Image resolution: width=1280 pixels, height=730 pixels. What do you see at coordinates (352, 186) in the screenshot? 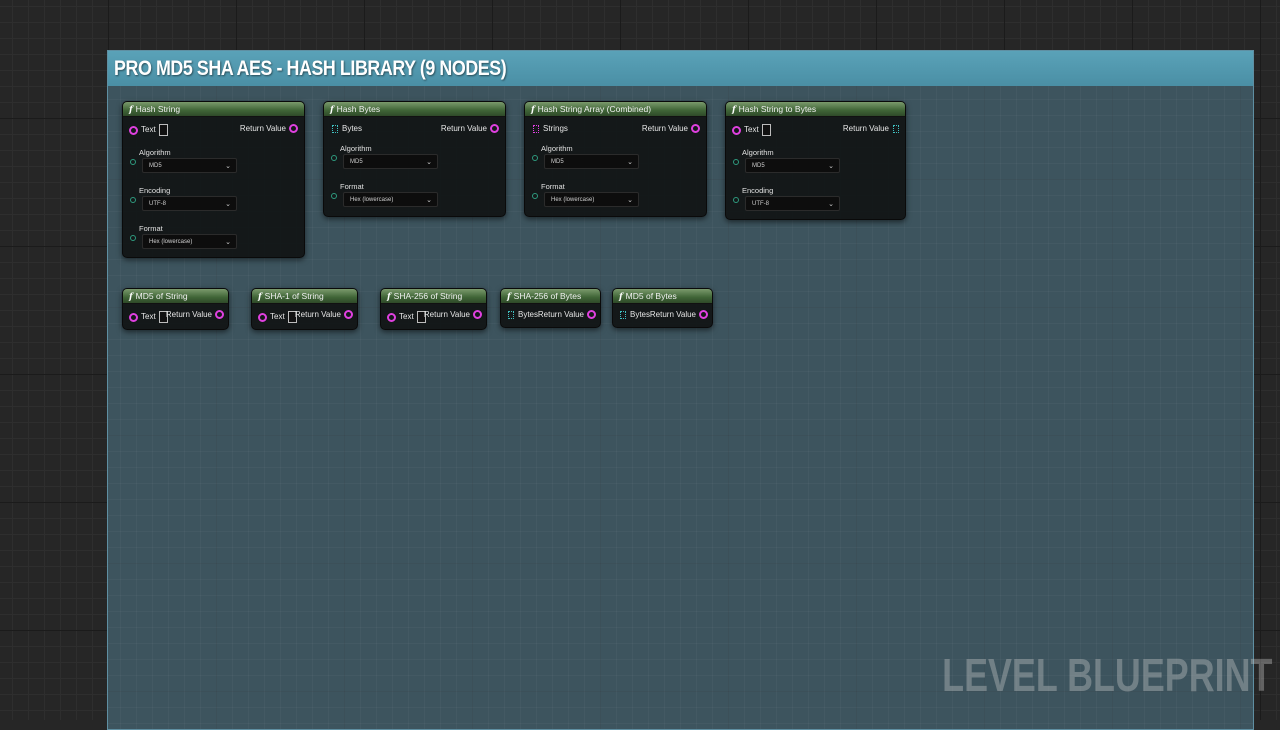
I see `format-label: Format` at bounding box center [352, 186].